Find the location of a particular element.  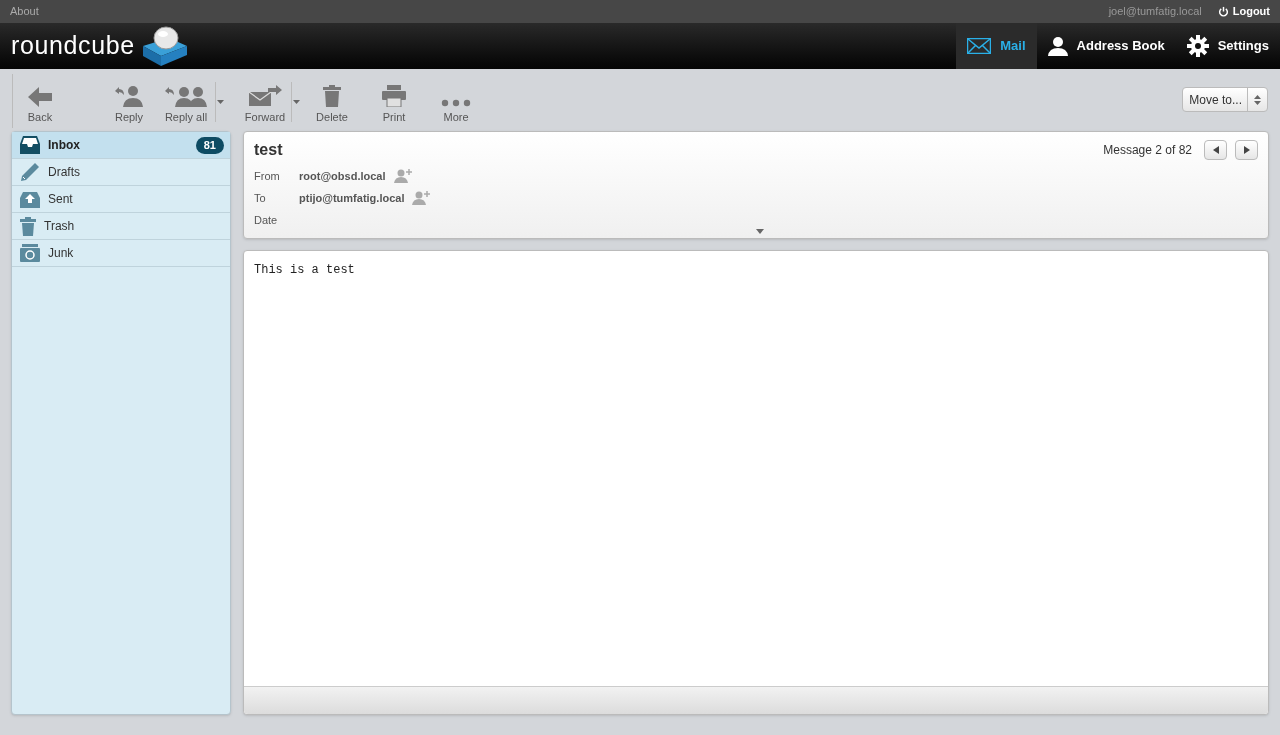

printer-icon is located at coordinates (394, 96).